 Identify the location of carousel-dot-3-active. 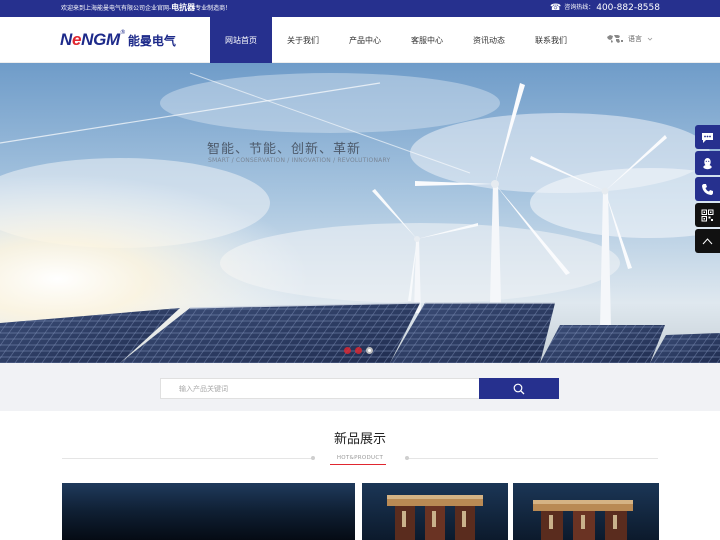
(369, 350).